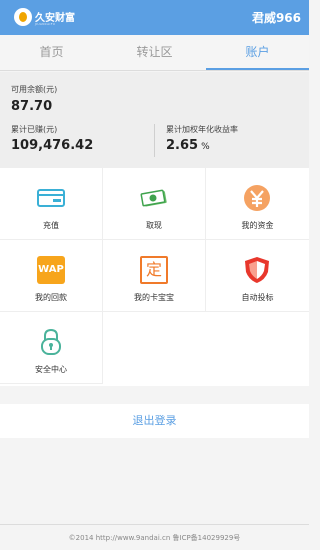  I want to click on username: 君威966, so click(276, 17).